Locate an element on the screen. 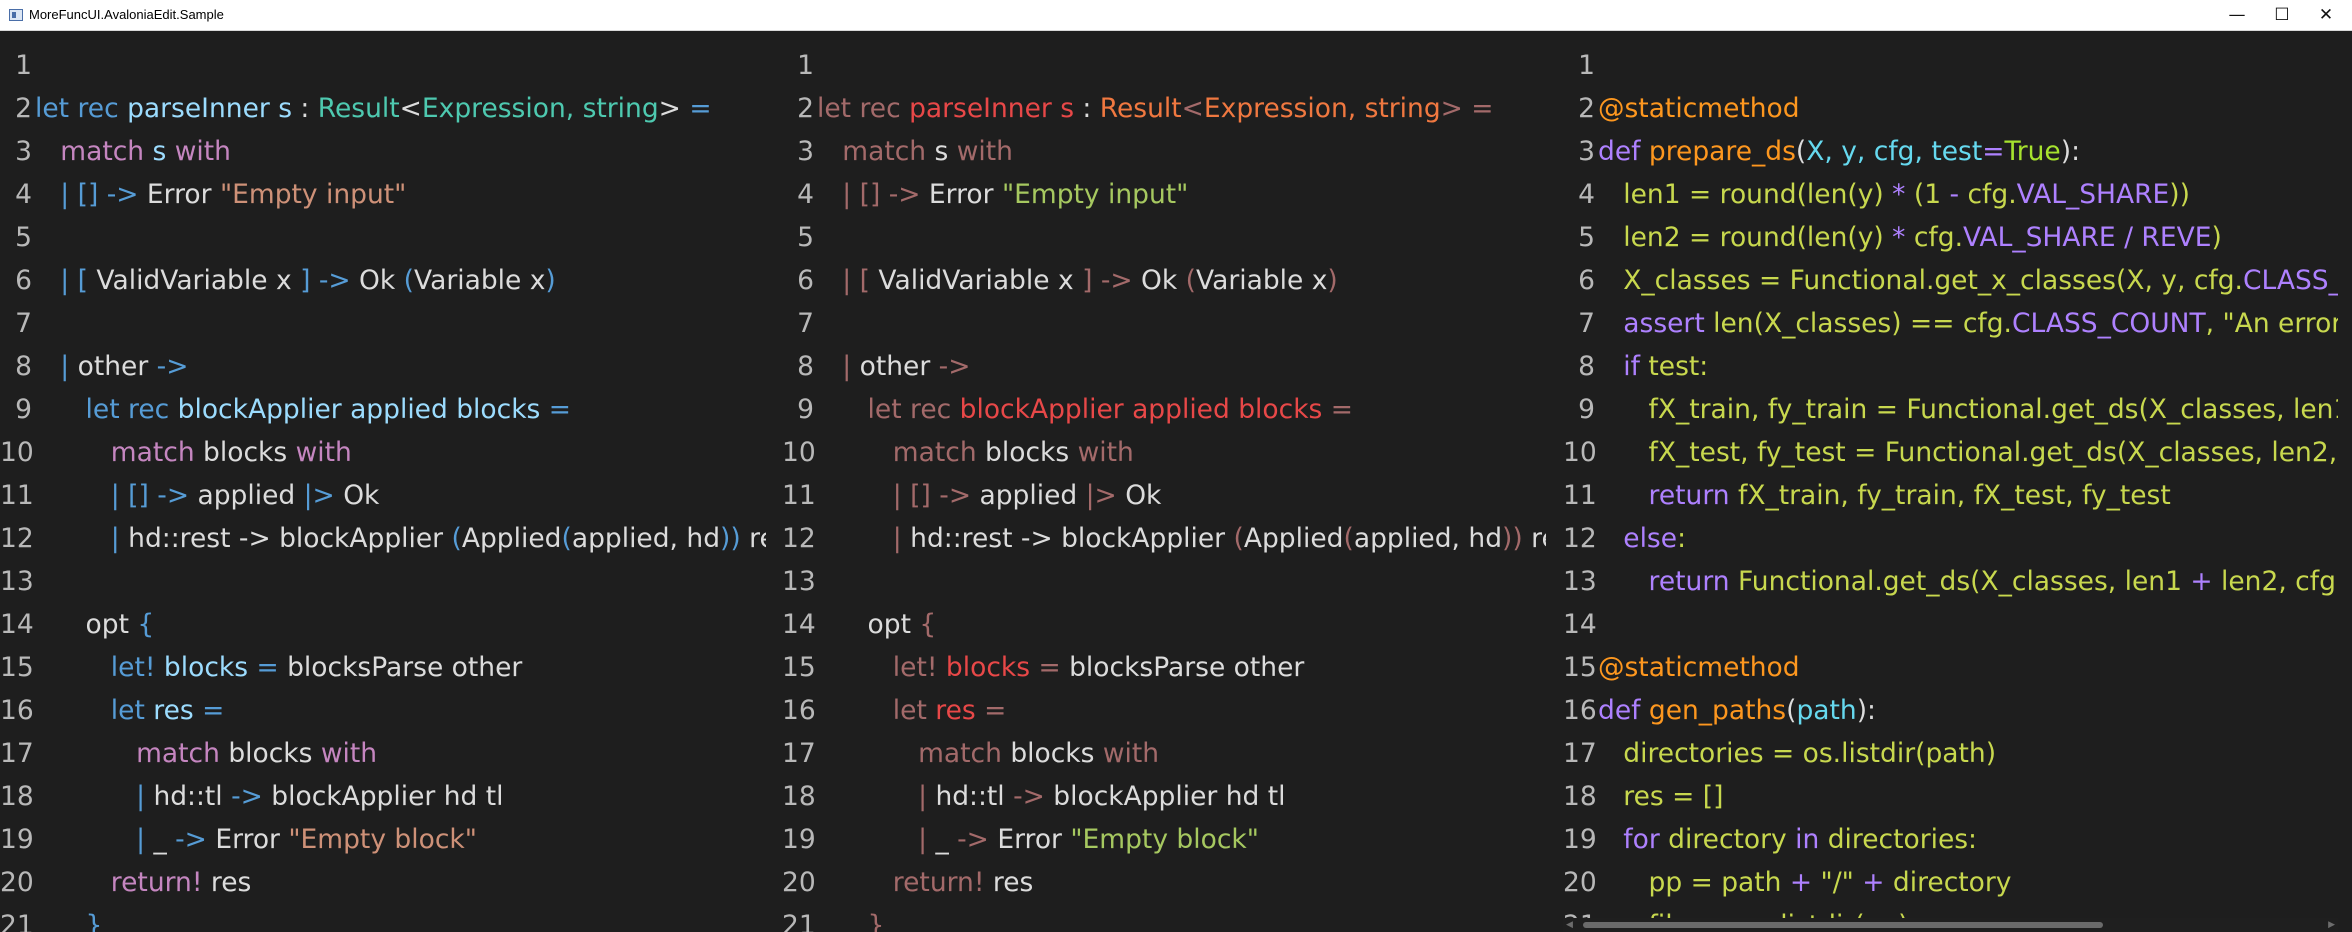 The width and height of the screenshot is (2352, 932). line-number: 6 is located at coordinates (1586, 280).